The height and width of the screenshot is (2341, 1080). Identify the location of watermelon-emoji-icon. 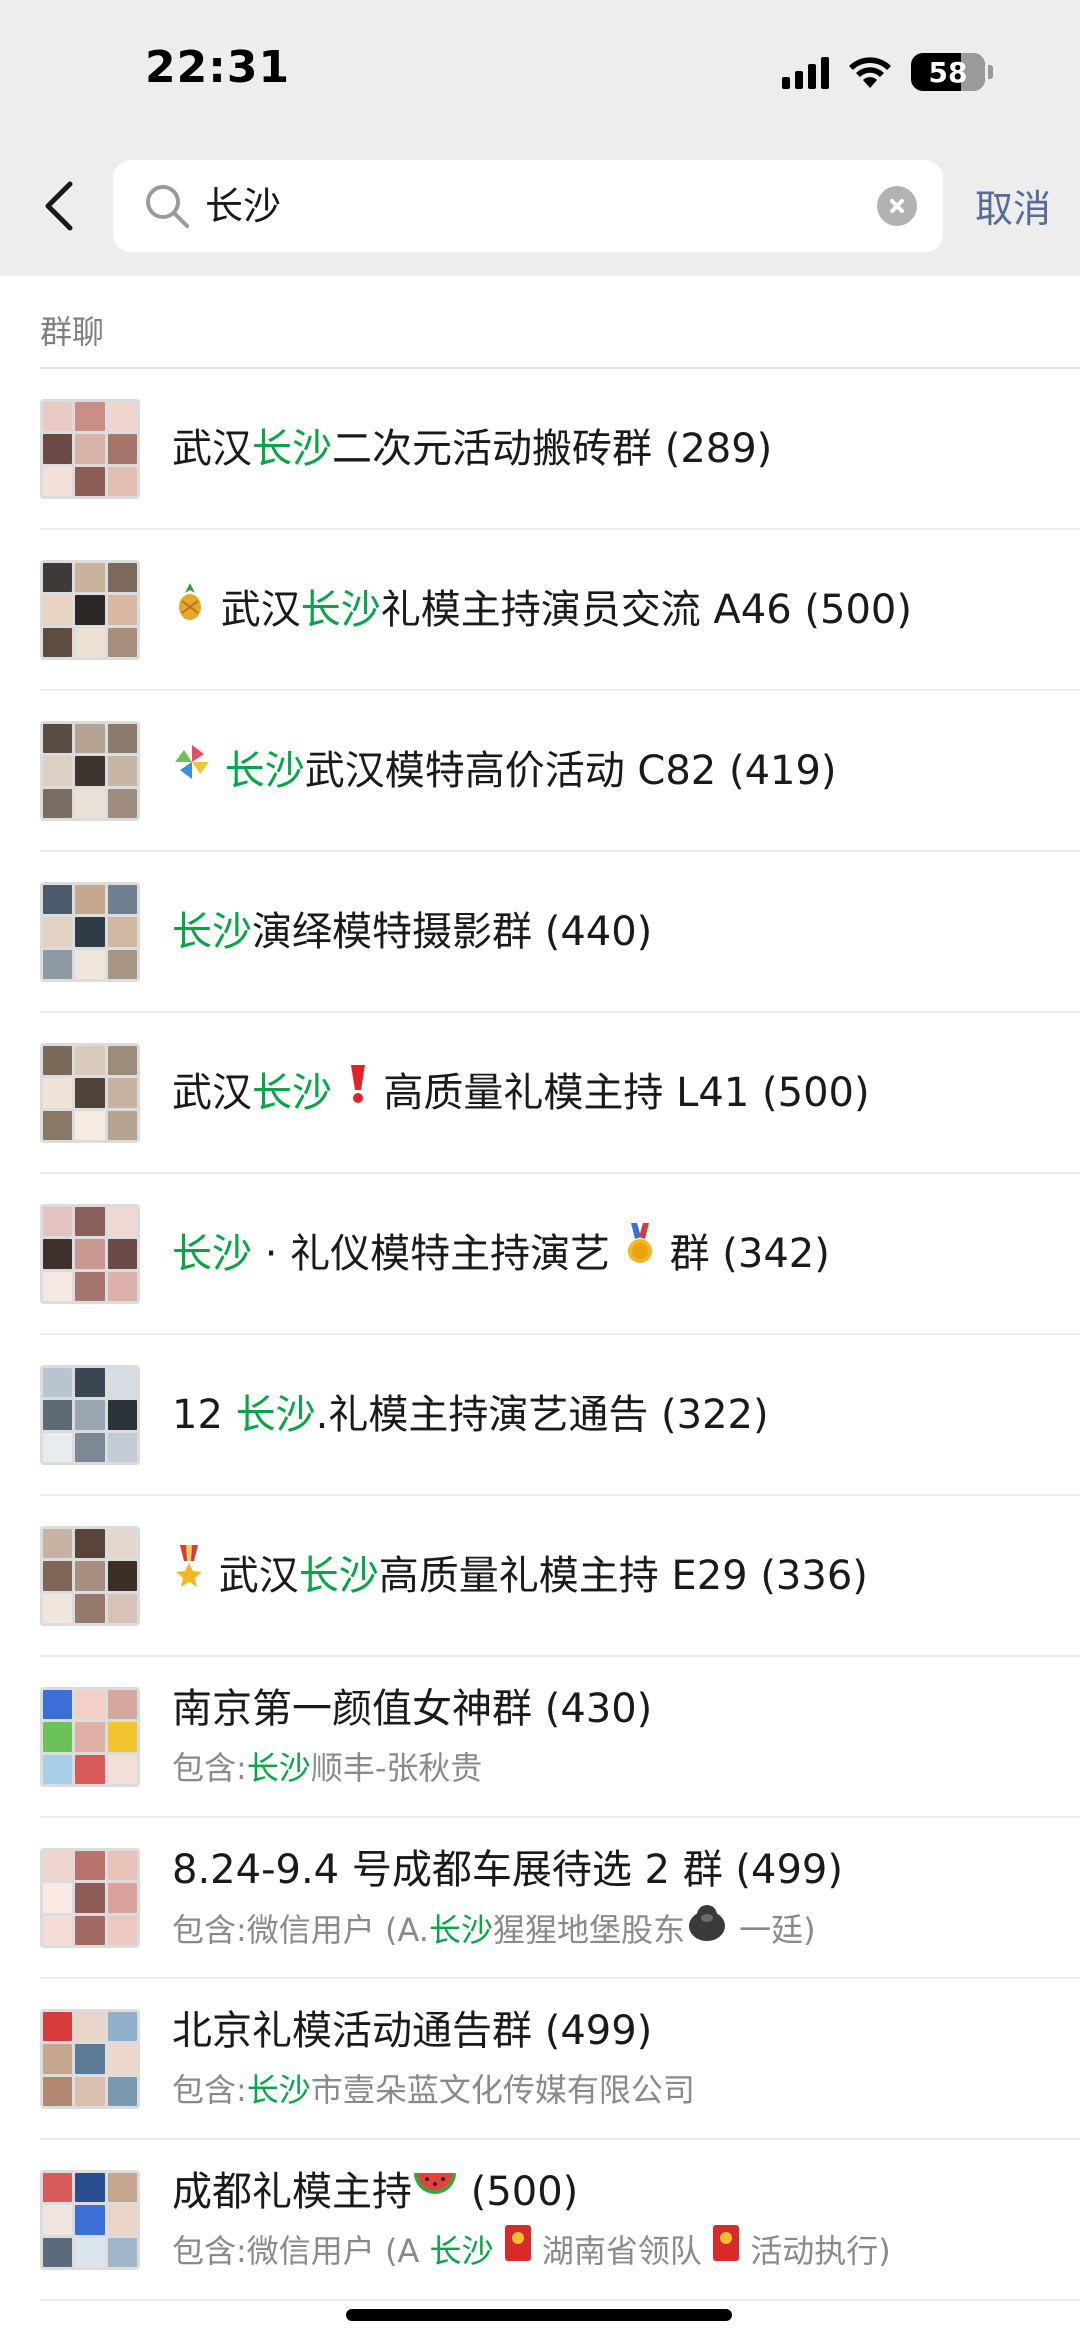
(435, 2190).